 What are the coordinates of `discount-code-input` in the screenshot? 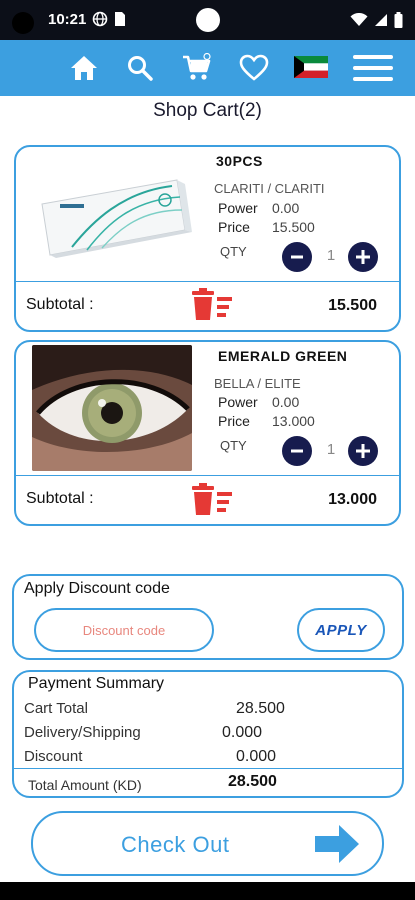 It's located at (124, 630).